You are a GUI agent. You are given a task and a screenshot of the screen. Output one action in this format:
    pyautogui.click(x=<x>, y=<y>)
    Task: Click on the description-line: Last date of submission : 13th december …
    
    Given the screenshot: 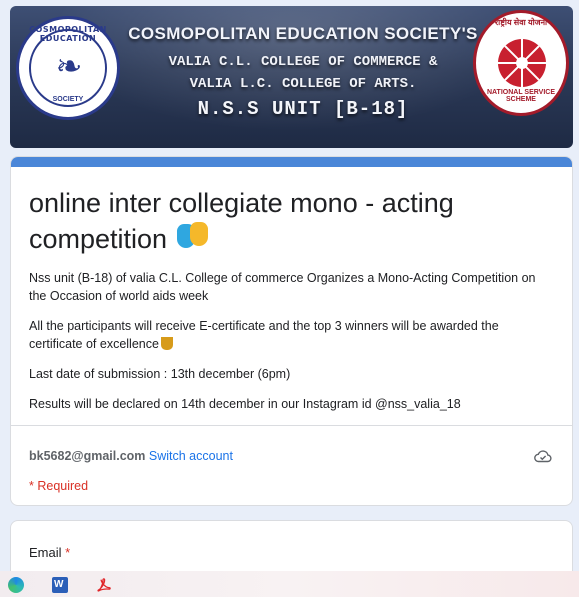 What is the action you would take?
    pyautogui.click(x=160, y=374)
    